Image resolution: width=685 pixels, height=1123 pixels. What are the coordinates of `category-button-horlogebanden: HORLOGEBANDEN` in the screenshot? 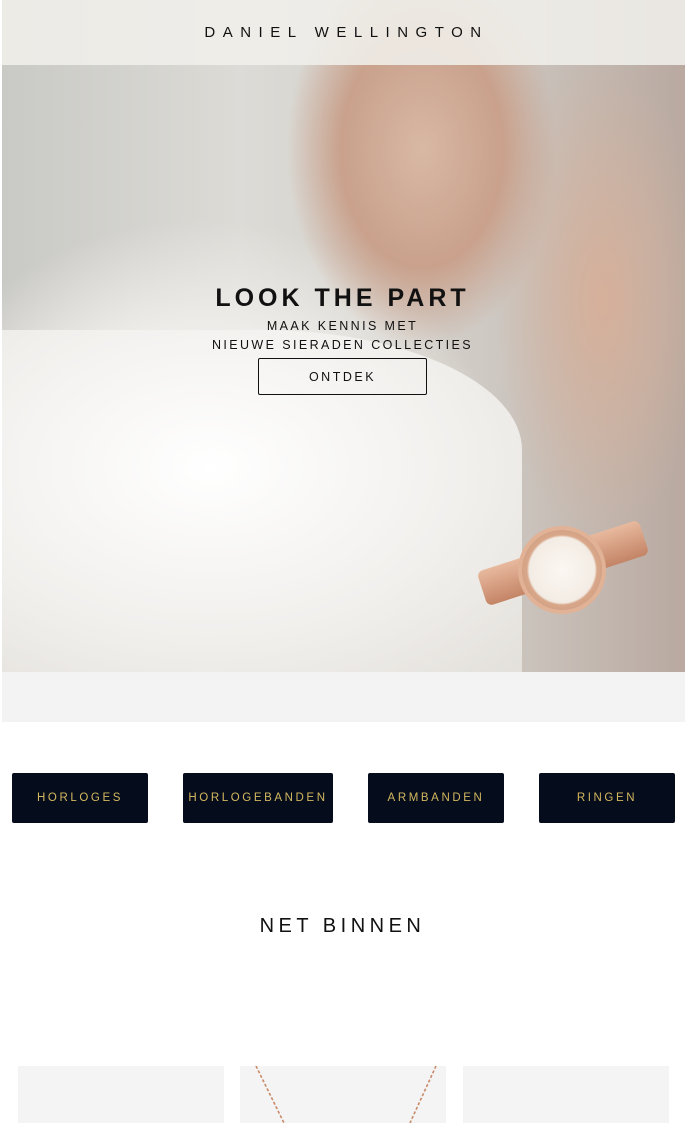 It's located at (258, 798).